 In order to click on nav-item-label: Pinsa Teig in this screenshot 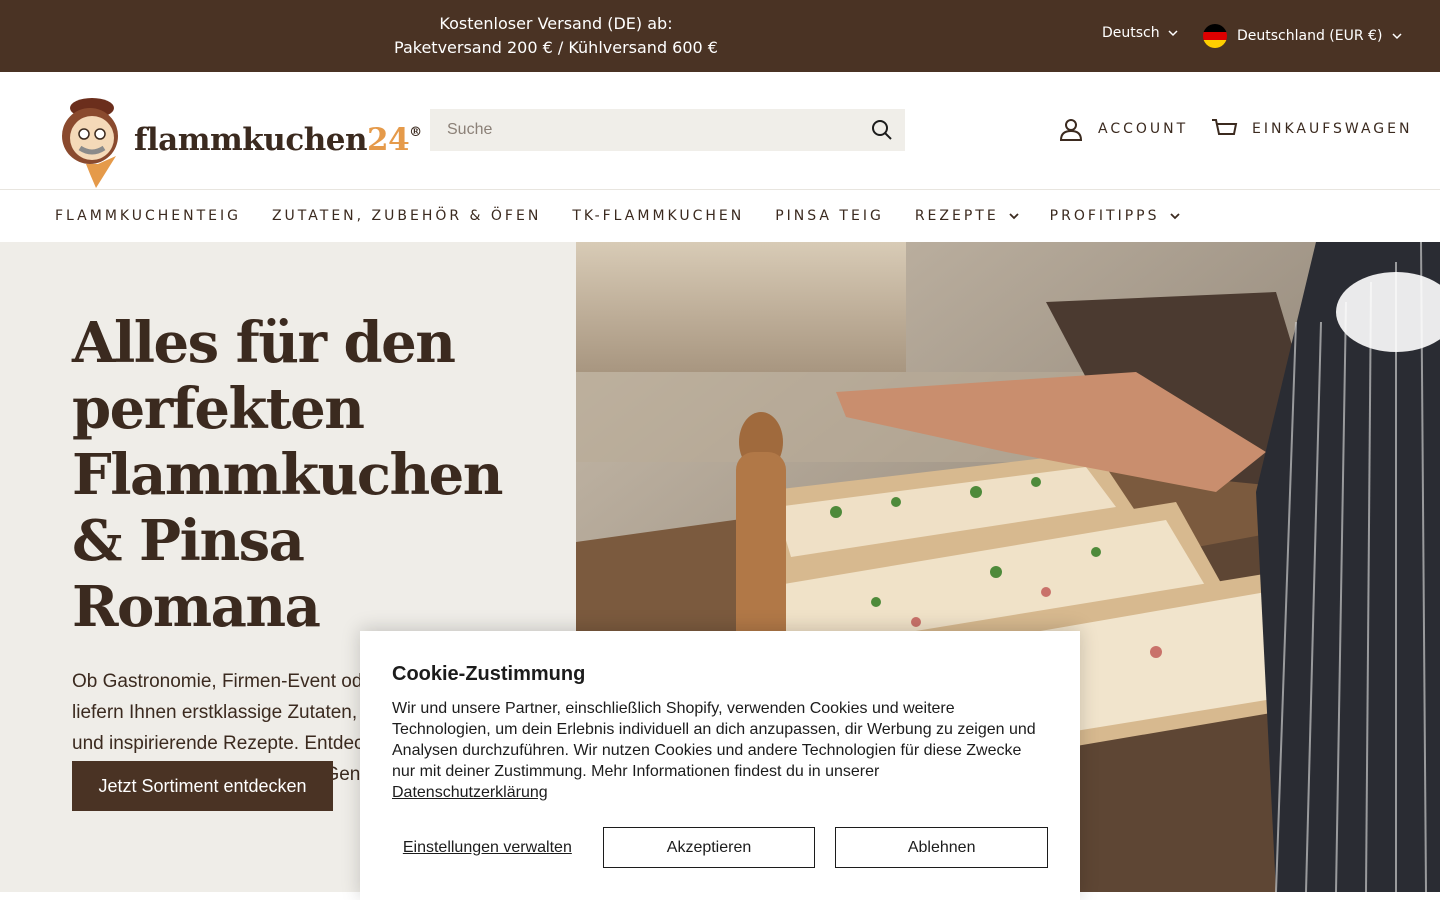, I will do `click(829, 216)`.